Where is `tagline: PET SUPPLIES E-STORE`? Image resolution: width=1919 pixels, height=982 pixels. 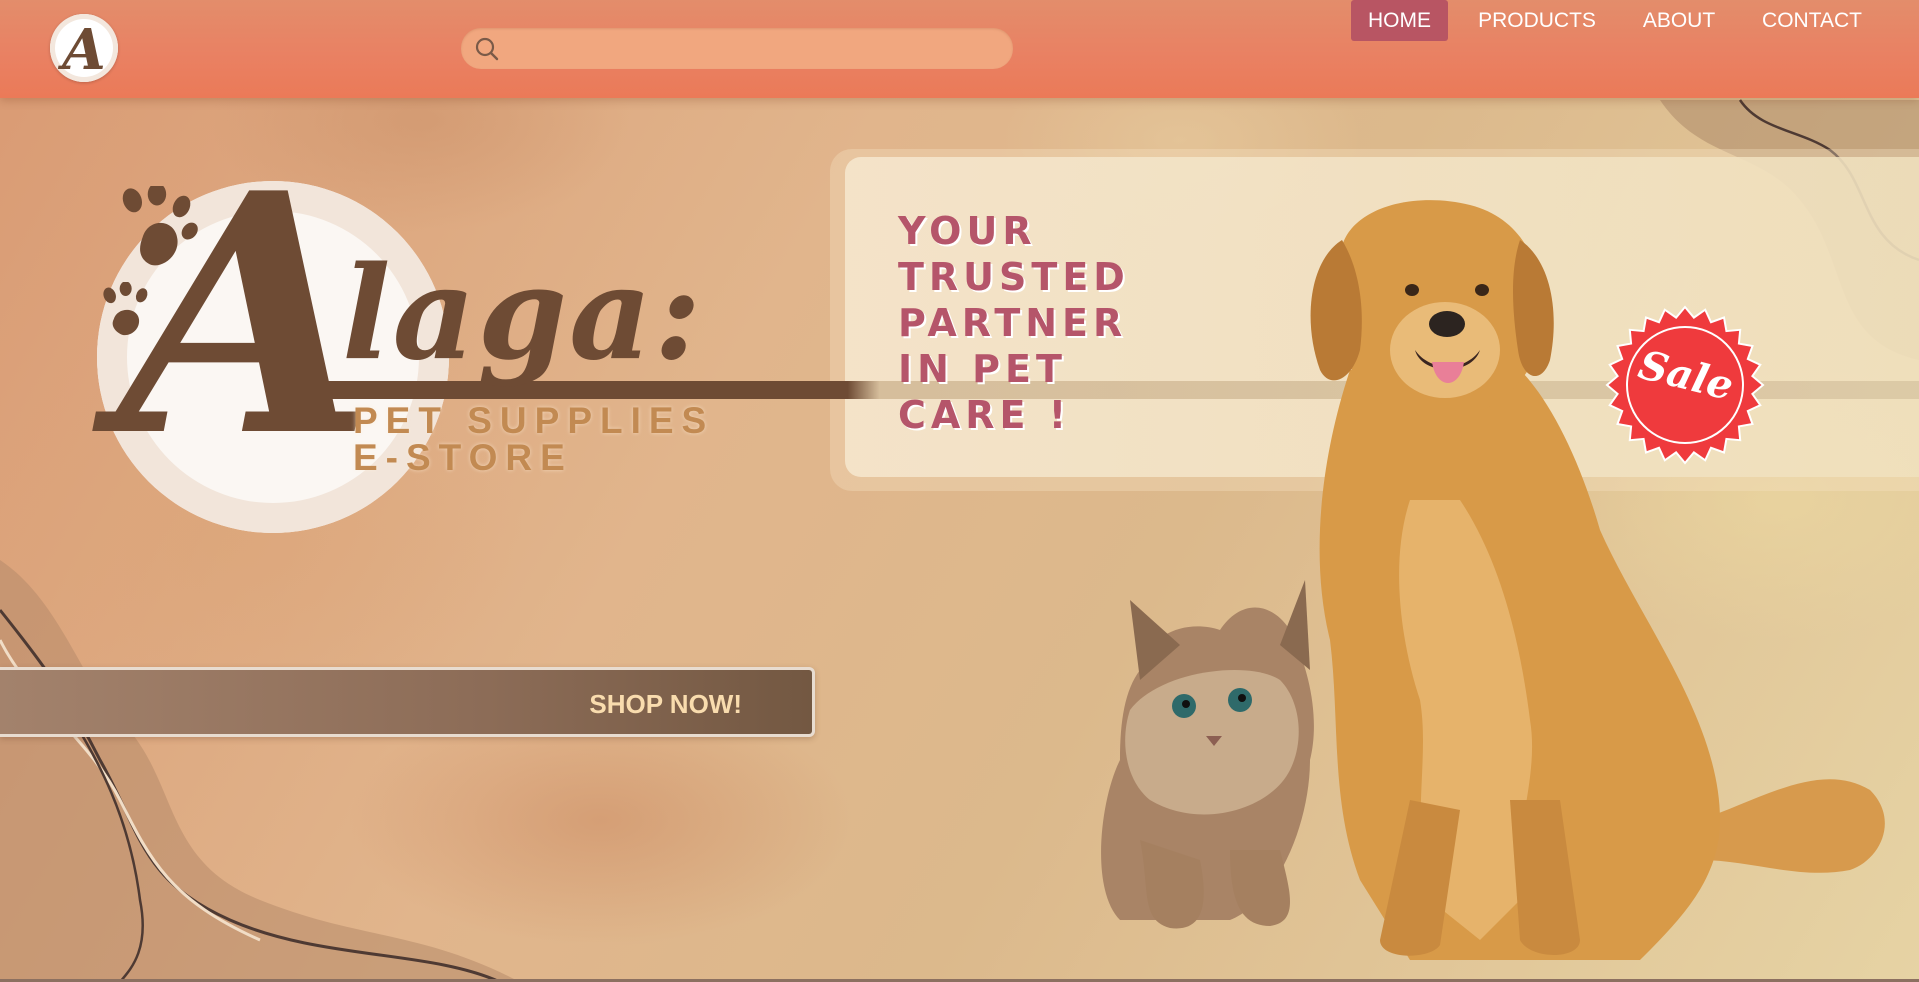
tagline: PET SUPPLIES E-STORE is located at coordinates (533, 439).